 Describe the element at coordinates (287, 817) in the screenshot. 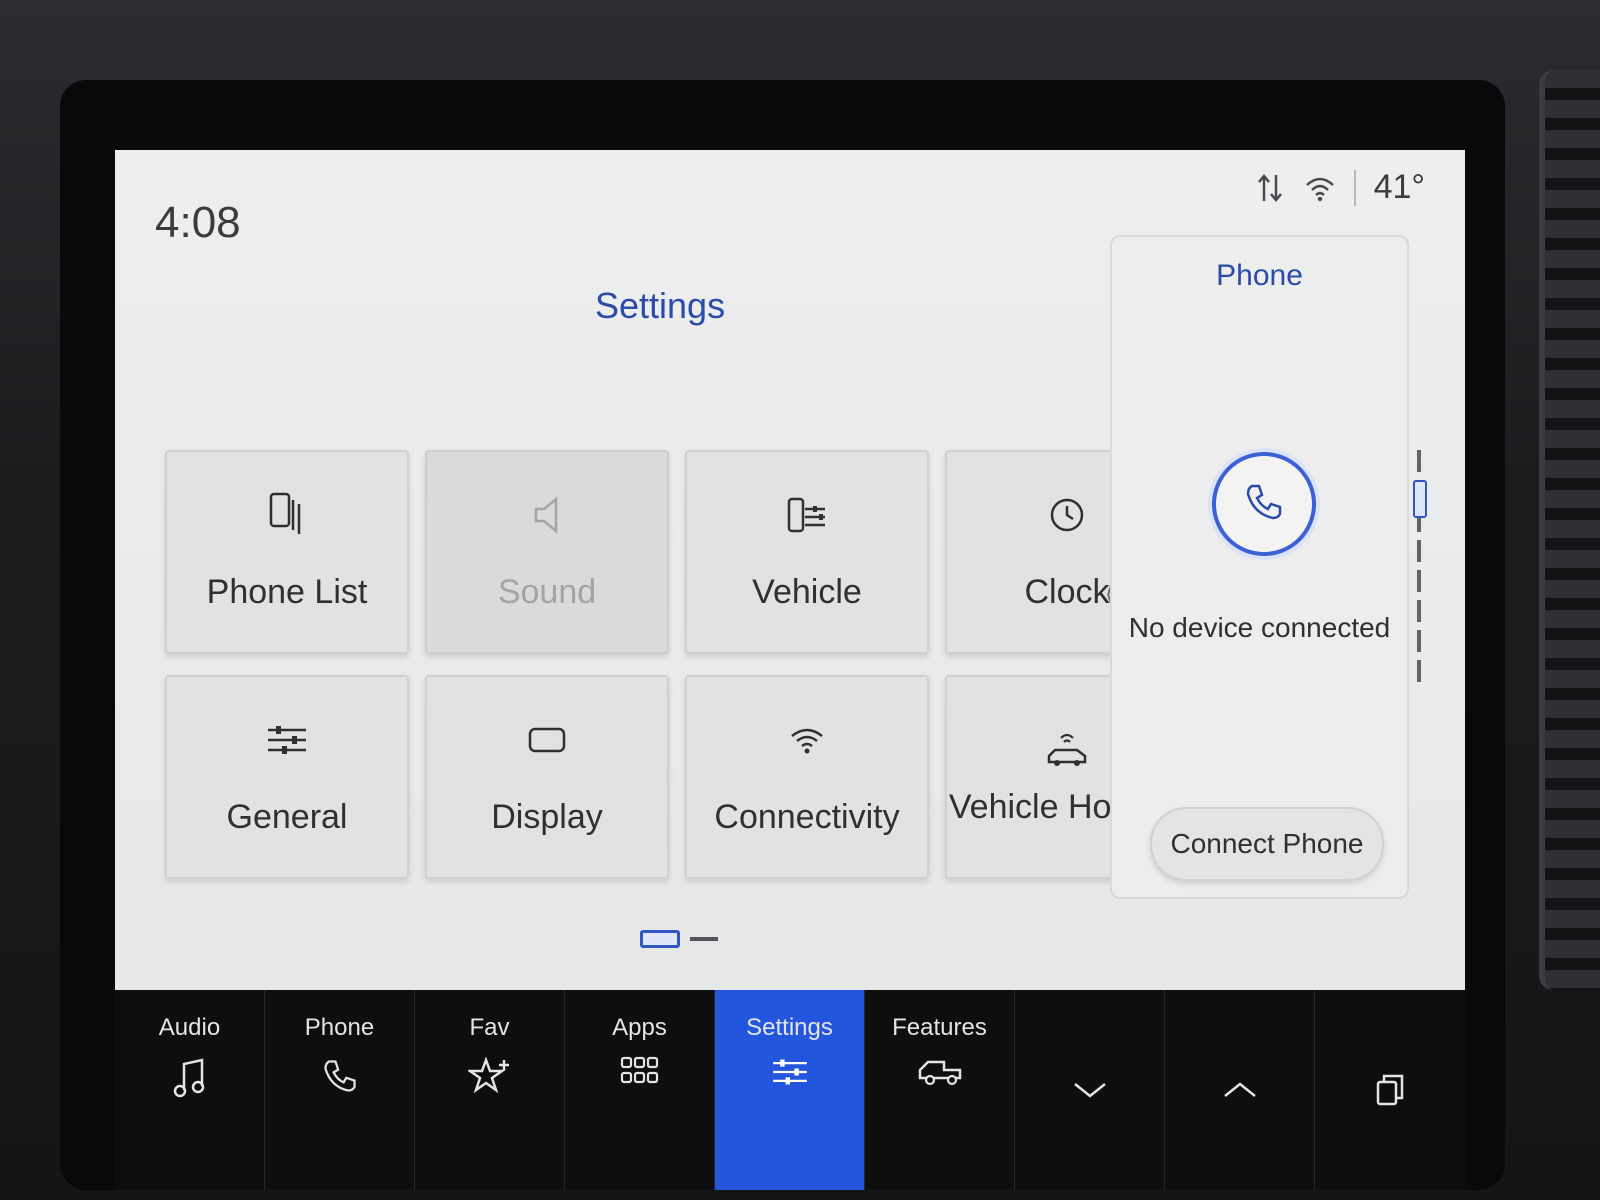

I see `tile-label: General` at that location.